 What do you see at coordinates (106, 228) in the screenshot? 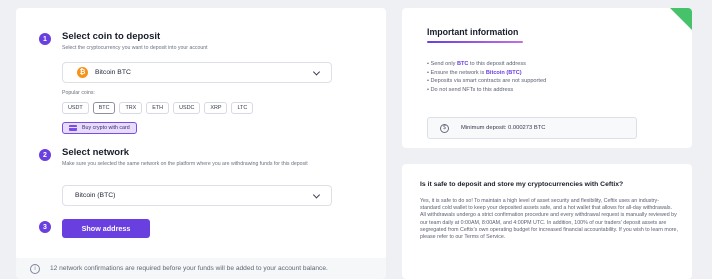
I see `show-address-button: Show address` at bounding box center [106, 228].